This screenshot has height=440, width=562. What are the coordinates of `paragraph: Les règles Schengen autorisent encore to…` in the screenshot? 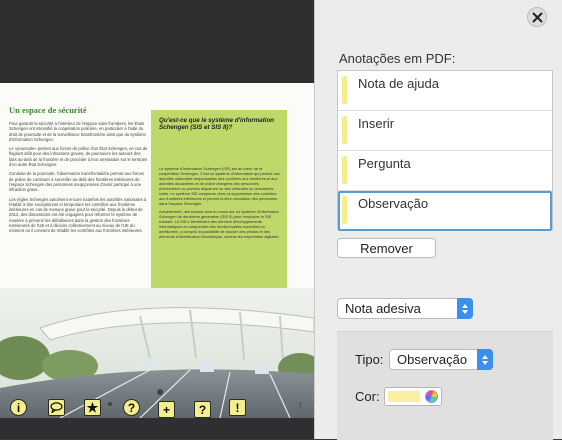 It's located at (78, 215).